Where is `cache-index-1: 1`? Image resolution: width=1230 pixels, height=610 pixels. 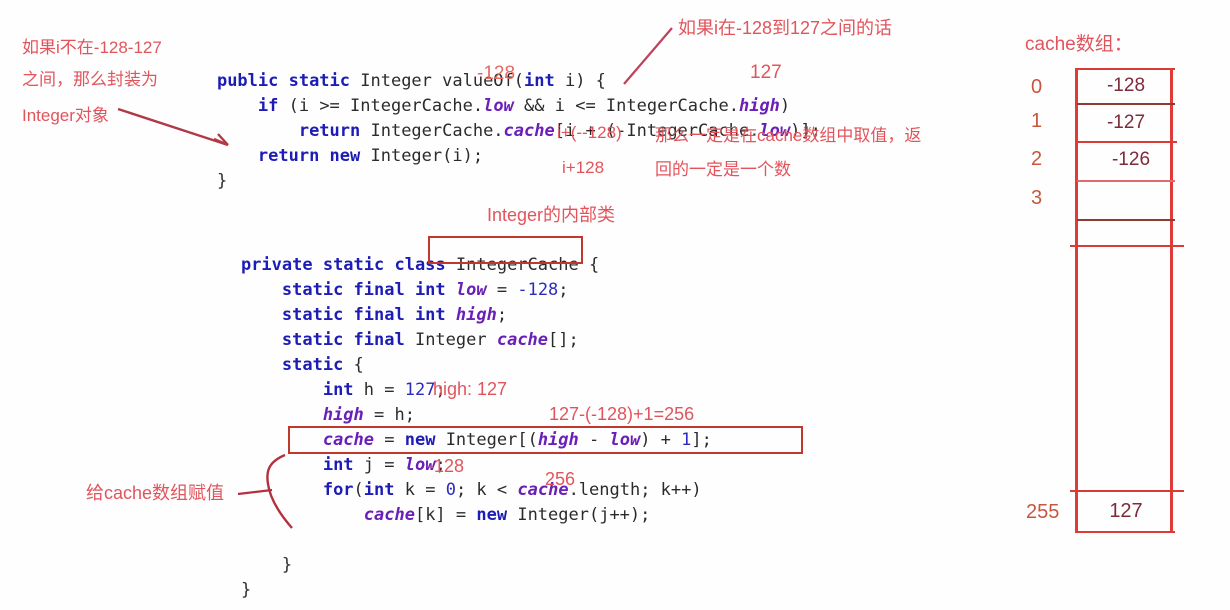
cache-index-1: 1 is located at coordinates (1037, 121).